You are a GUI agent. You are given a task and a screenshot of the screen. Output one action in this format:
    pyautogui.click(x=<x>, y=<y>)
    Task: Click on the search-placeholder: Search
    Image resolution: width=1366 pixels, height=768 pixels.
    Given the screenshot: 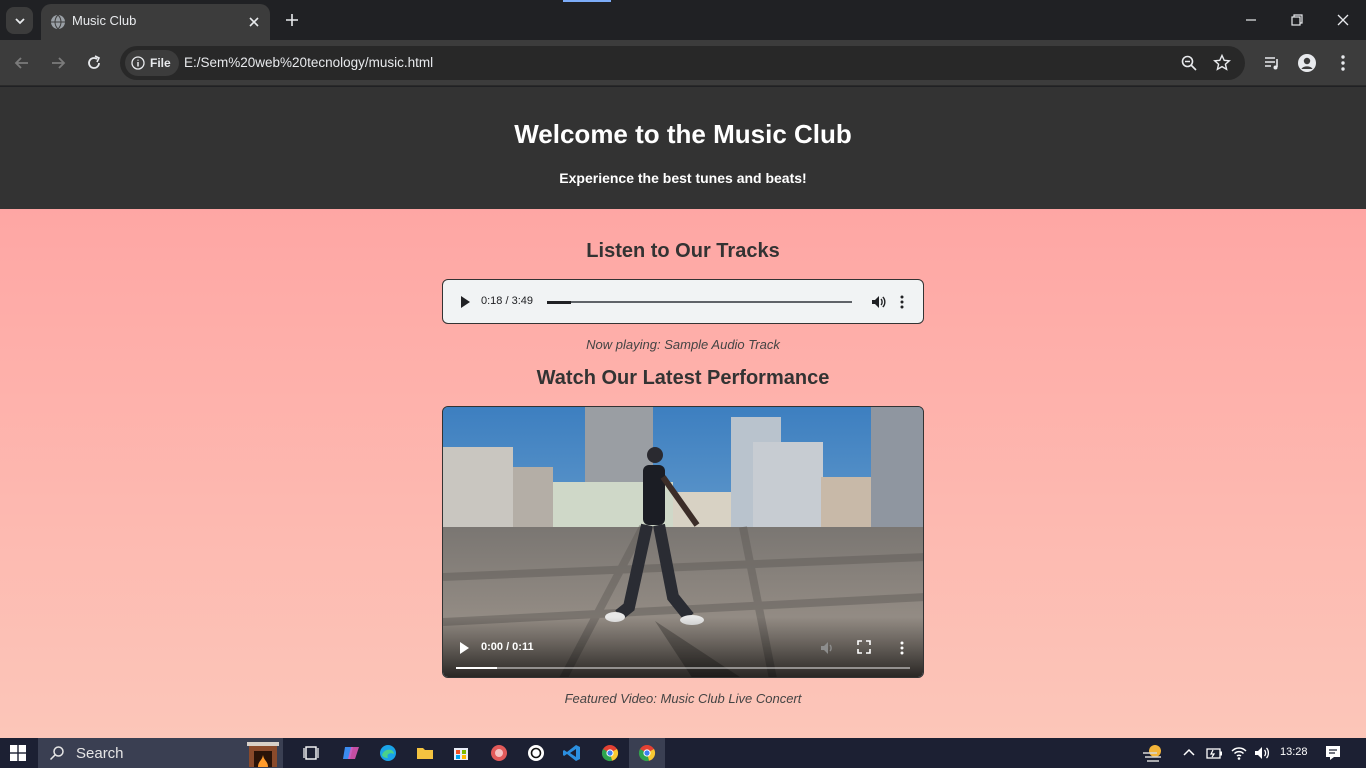 What is the action you would take?
    pyautogui.click(x=100, y=753)
    